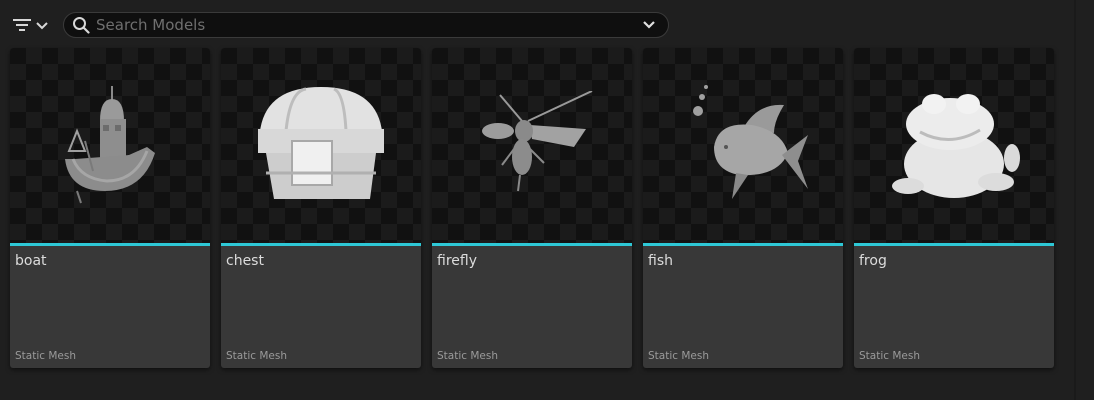  Describe the element at coordinates (81, 25) in the screenshot. I see `search-icon` at that location.